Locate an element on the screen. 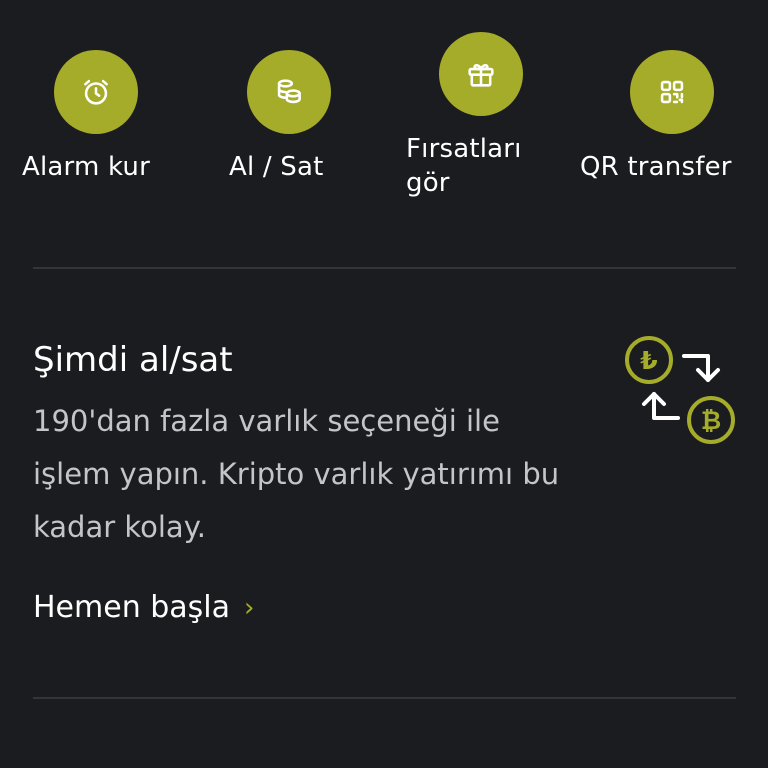 The image size is (768, 768). lira-symbol: ₺ is located at coordinates (648, 360).